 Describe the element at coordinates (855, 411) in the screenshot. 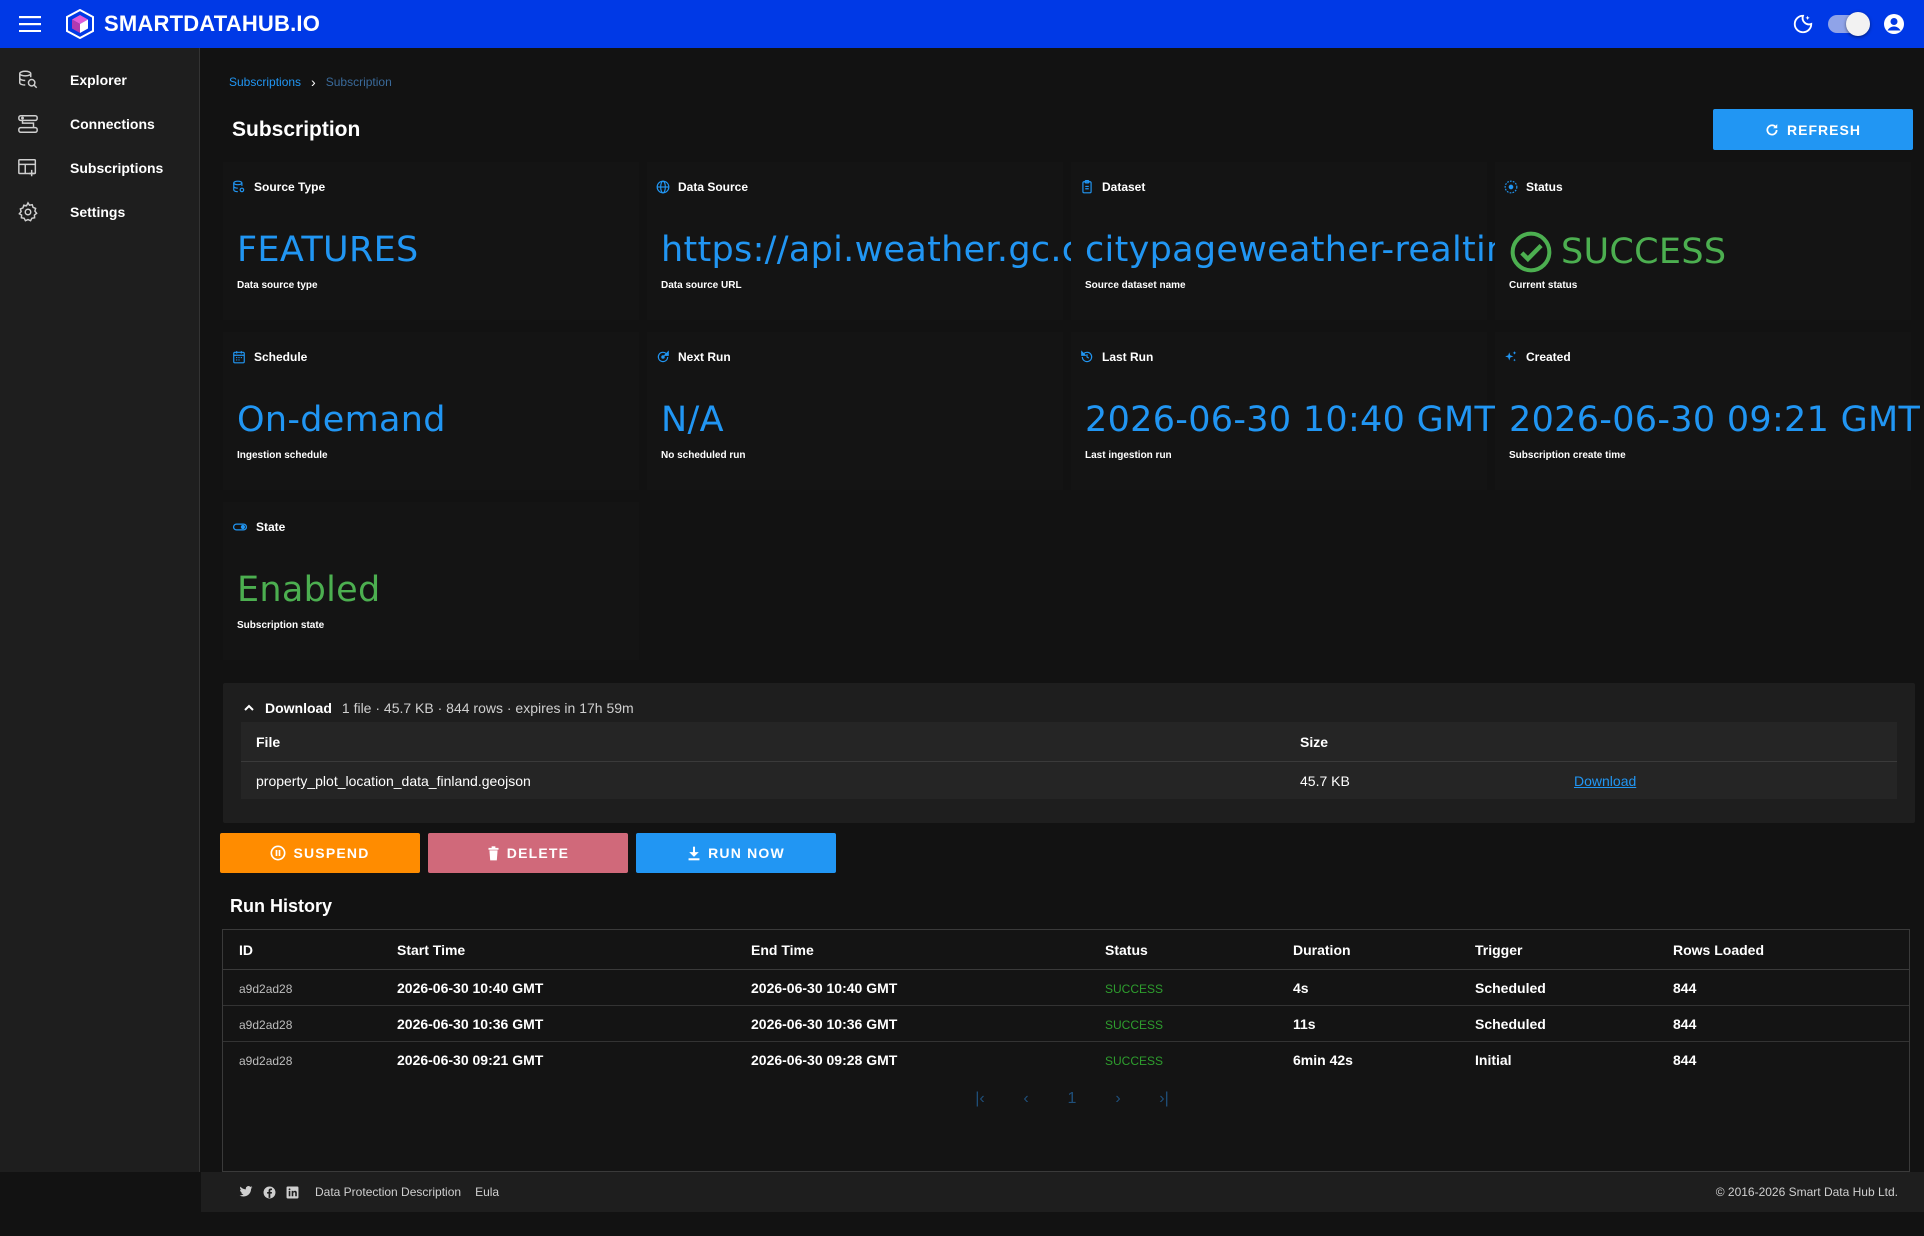

I see `card-next-run: Next Run N/A No scheduled run` at that location.